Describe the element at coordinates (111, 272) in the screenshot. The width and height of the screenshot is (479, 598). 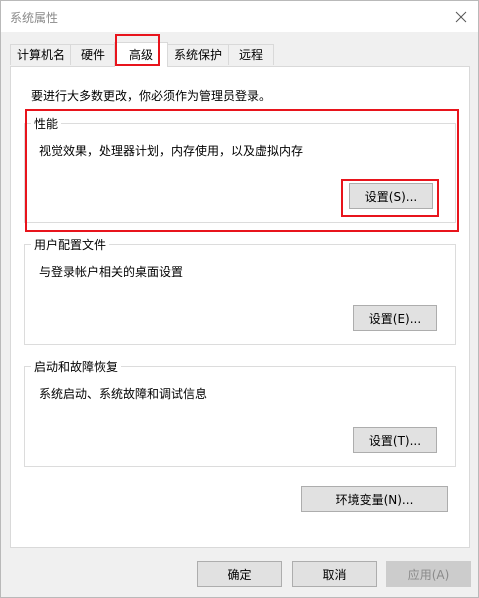
I see `user-profiles-description: 与登录帐户相关的桌面设置` at that location.